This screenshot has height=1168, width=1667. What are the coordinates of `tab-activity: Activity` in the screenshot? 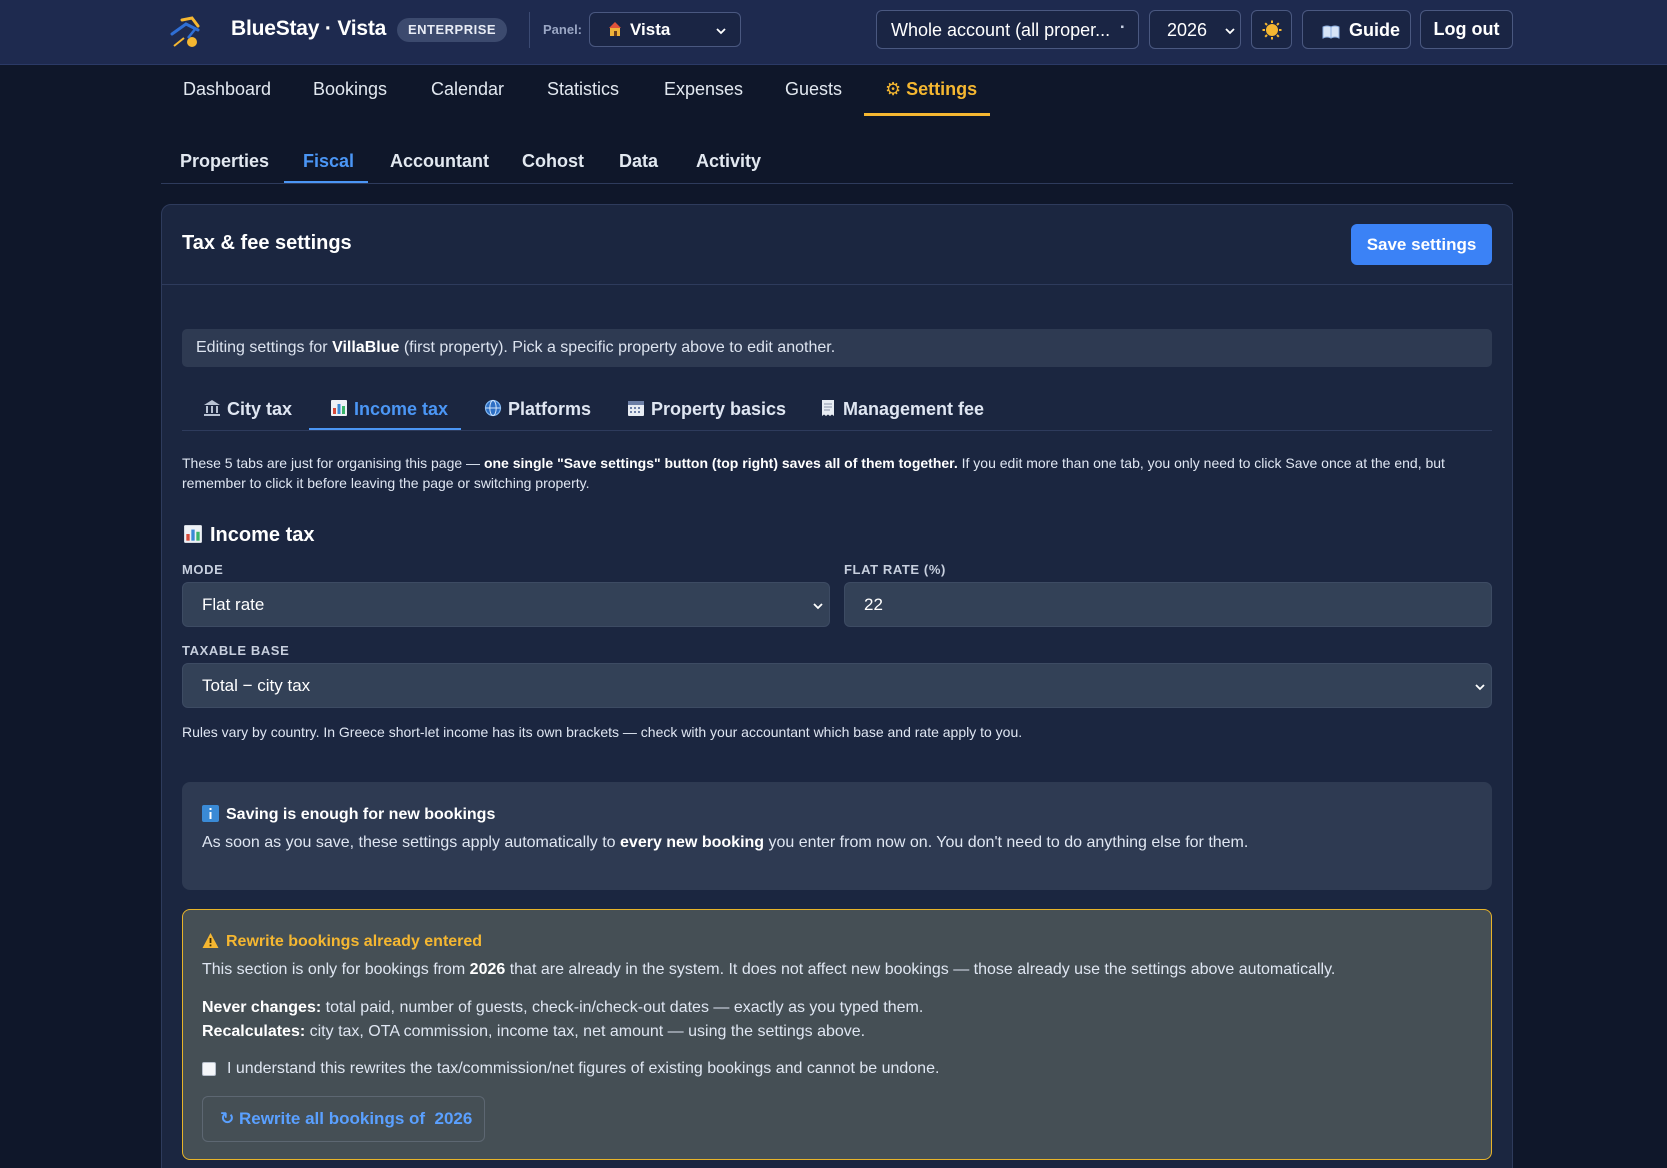 It's located at (728, 161).